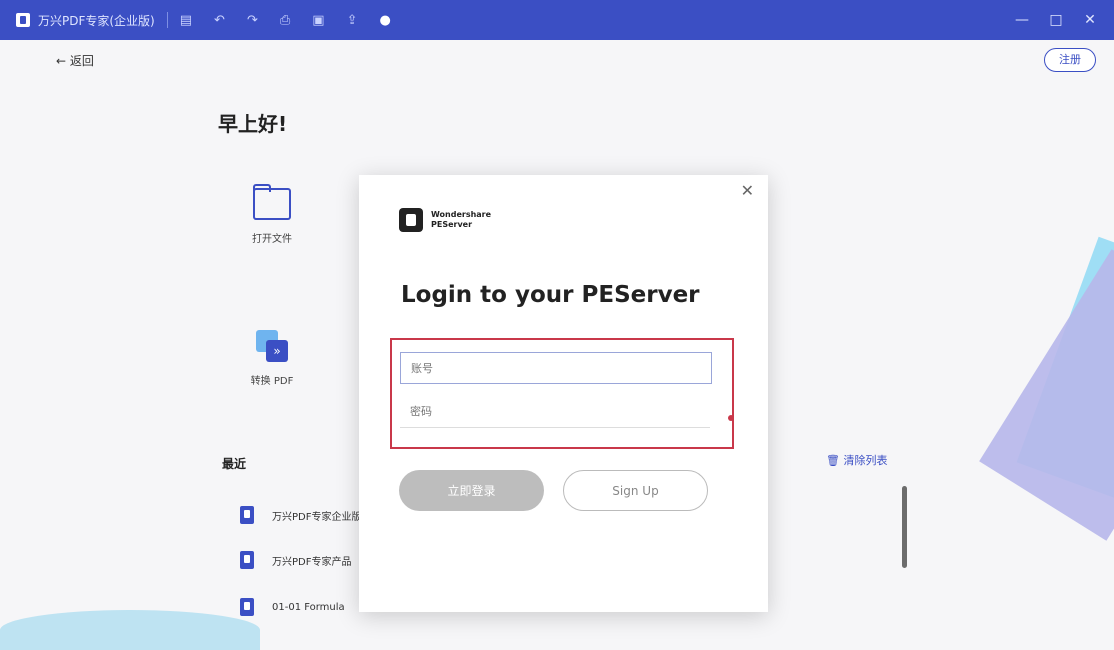 Image resolution: width=1114 pixels, height=650 pixels. I want to click on brand-line-2: PEServer, so click(452, 224).